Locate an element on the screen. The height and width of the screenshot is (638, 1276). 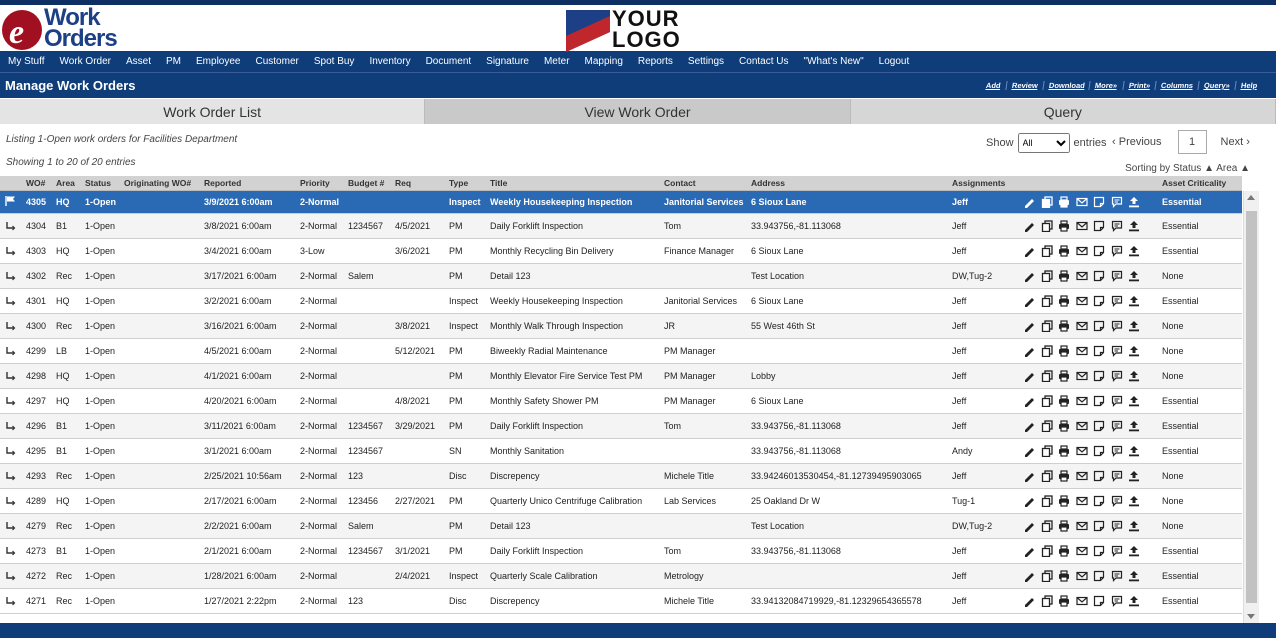
nav-item-pm: PM is located at coordinates (173, 61).